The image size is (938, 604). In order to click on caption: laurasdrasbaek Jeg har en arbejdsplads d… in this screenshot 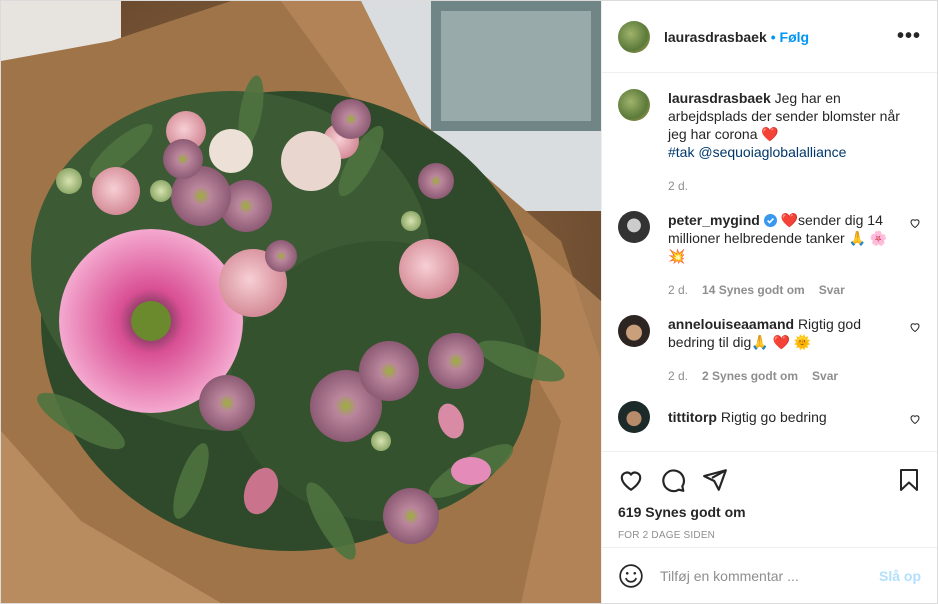, I will do `click(769, 142)`.